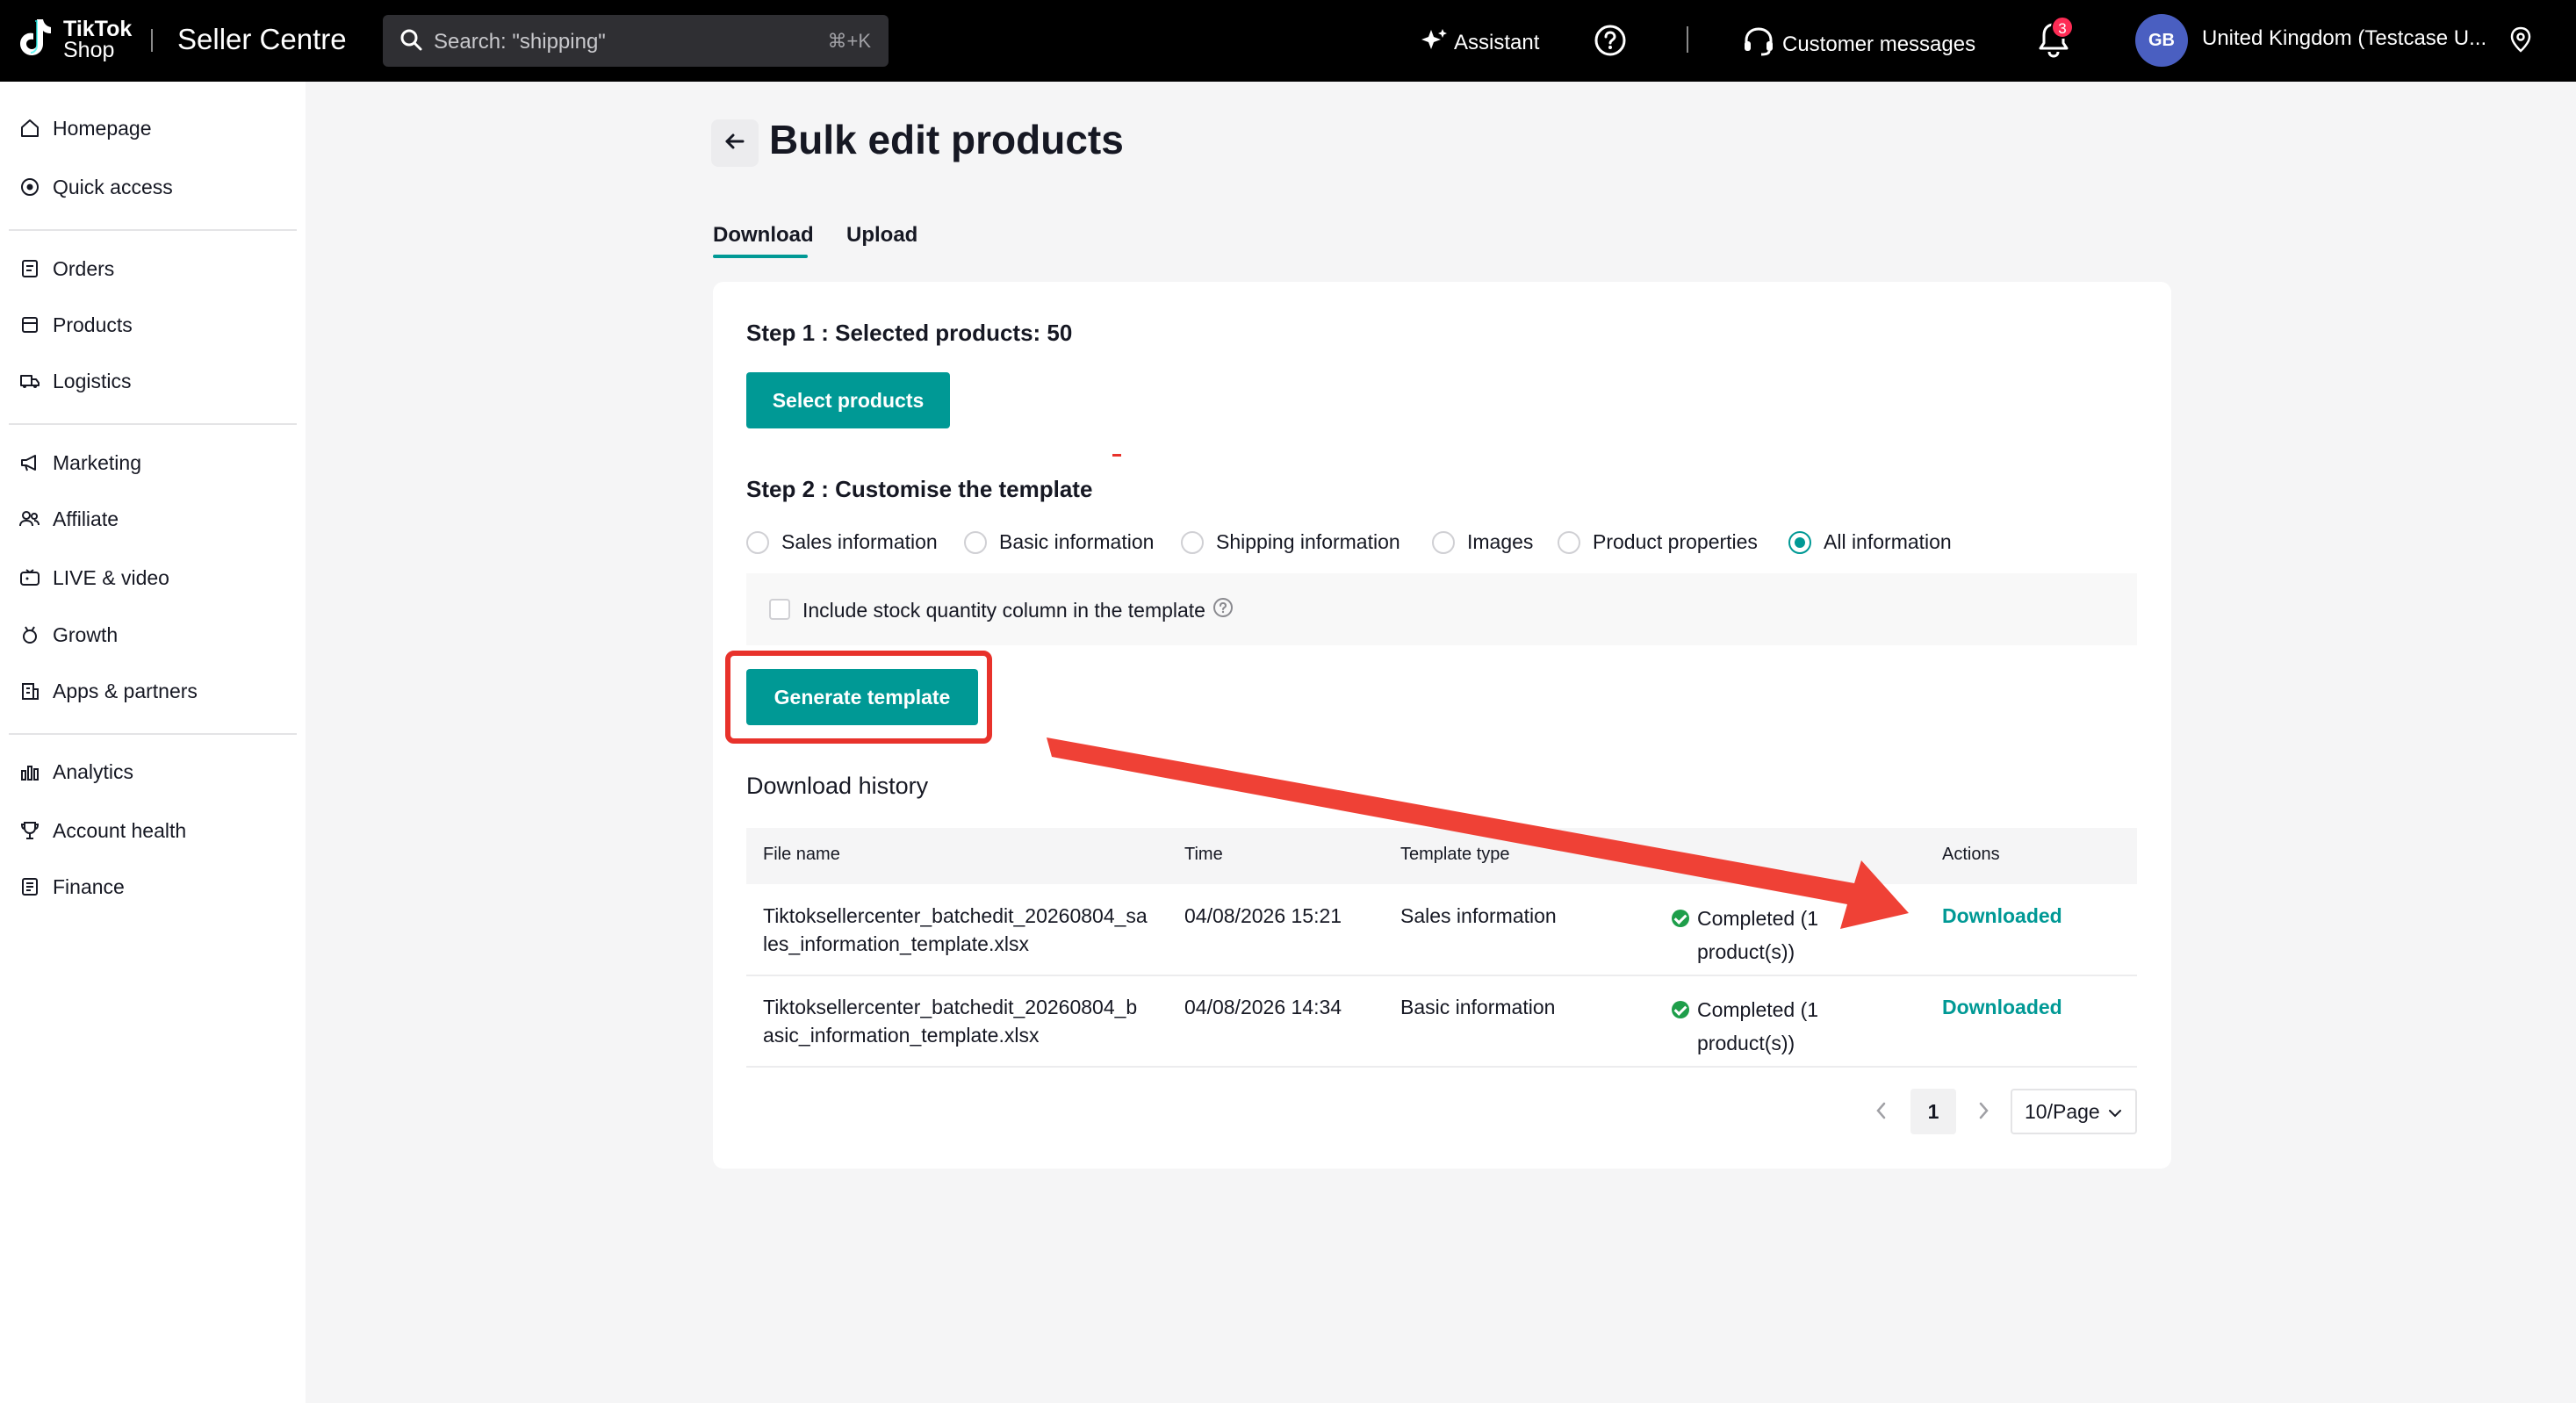 This screenshot has width=2576, height=1403. I want to click on sidebar-item-homepage: Homepage, so click(85, 128).